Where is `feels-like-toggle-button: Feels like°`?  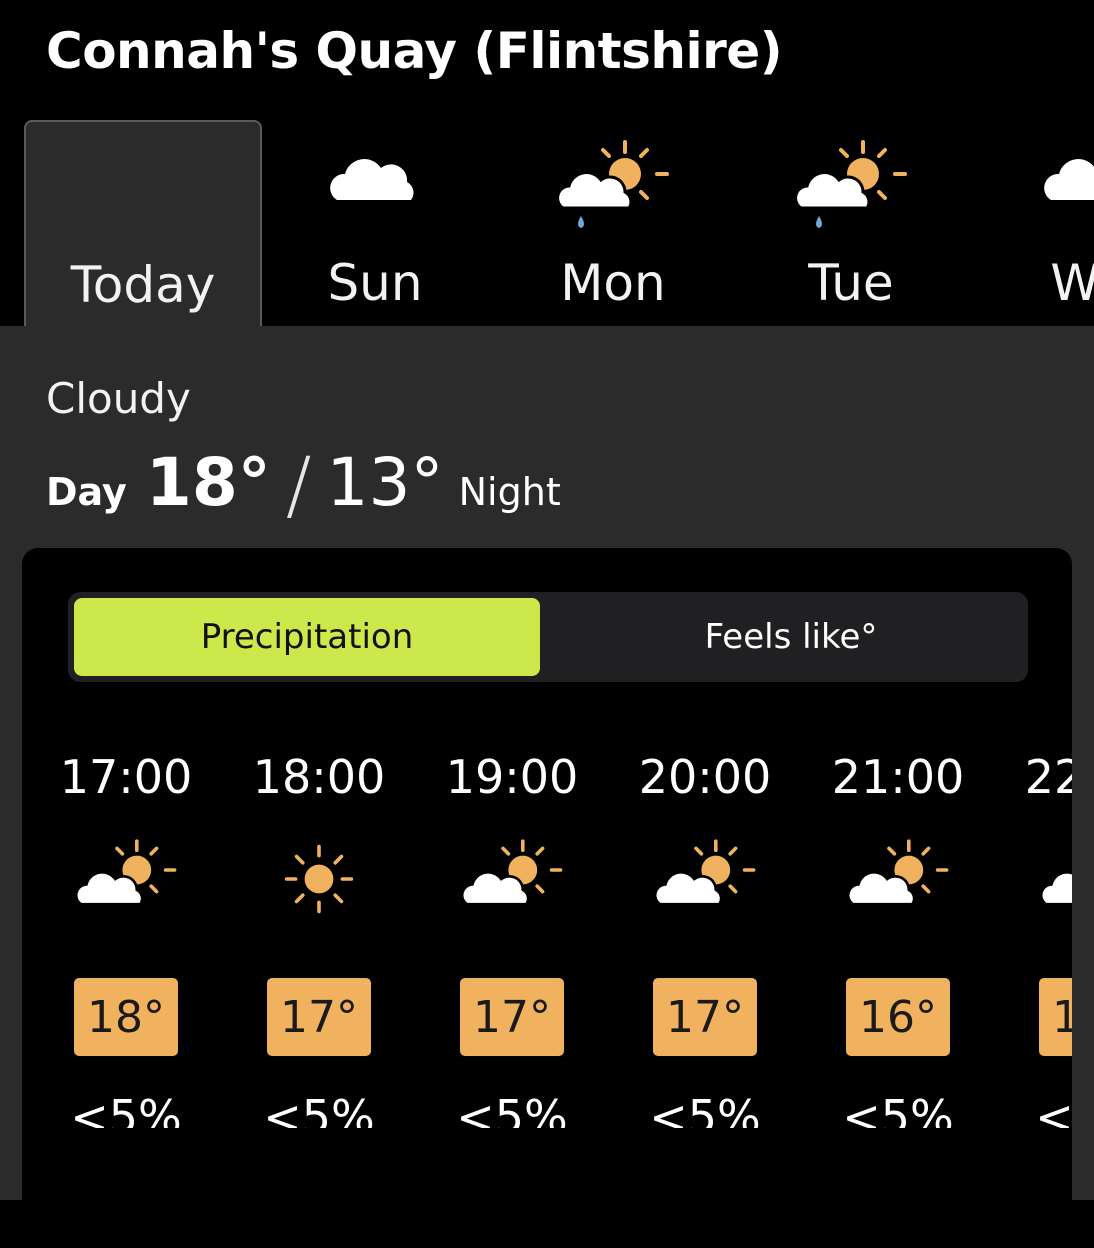
feels-like-toggle-button: Feels like° is located at coordinates (791, 637).